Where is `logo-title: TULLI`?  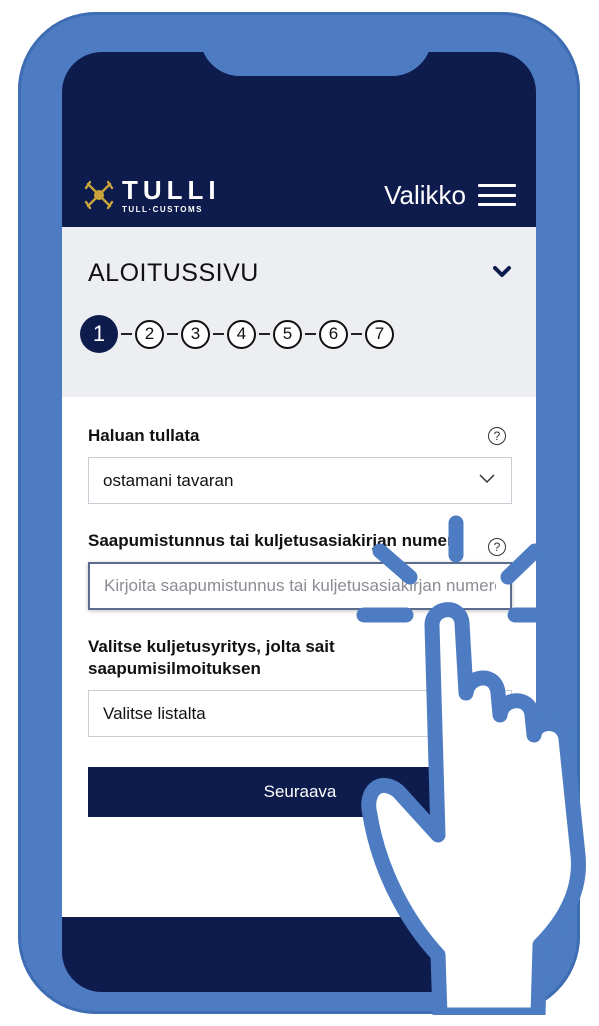 logo-title: TULLI is located at coordinates (171, 189).